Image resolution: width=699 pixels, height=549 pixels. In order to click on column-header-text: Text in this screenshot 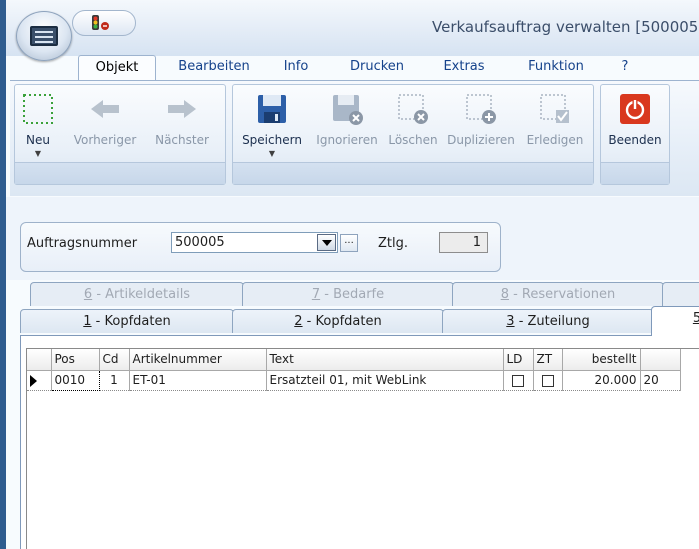, I will do `click(385, 360)`.